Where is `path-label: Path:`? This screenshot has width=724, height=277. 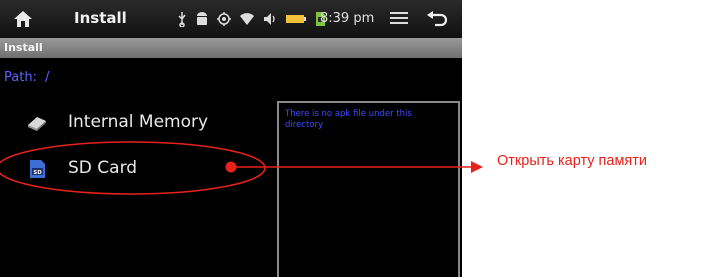 path-label: Path: is located at coordinates (20, 77).